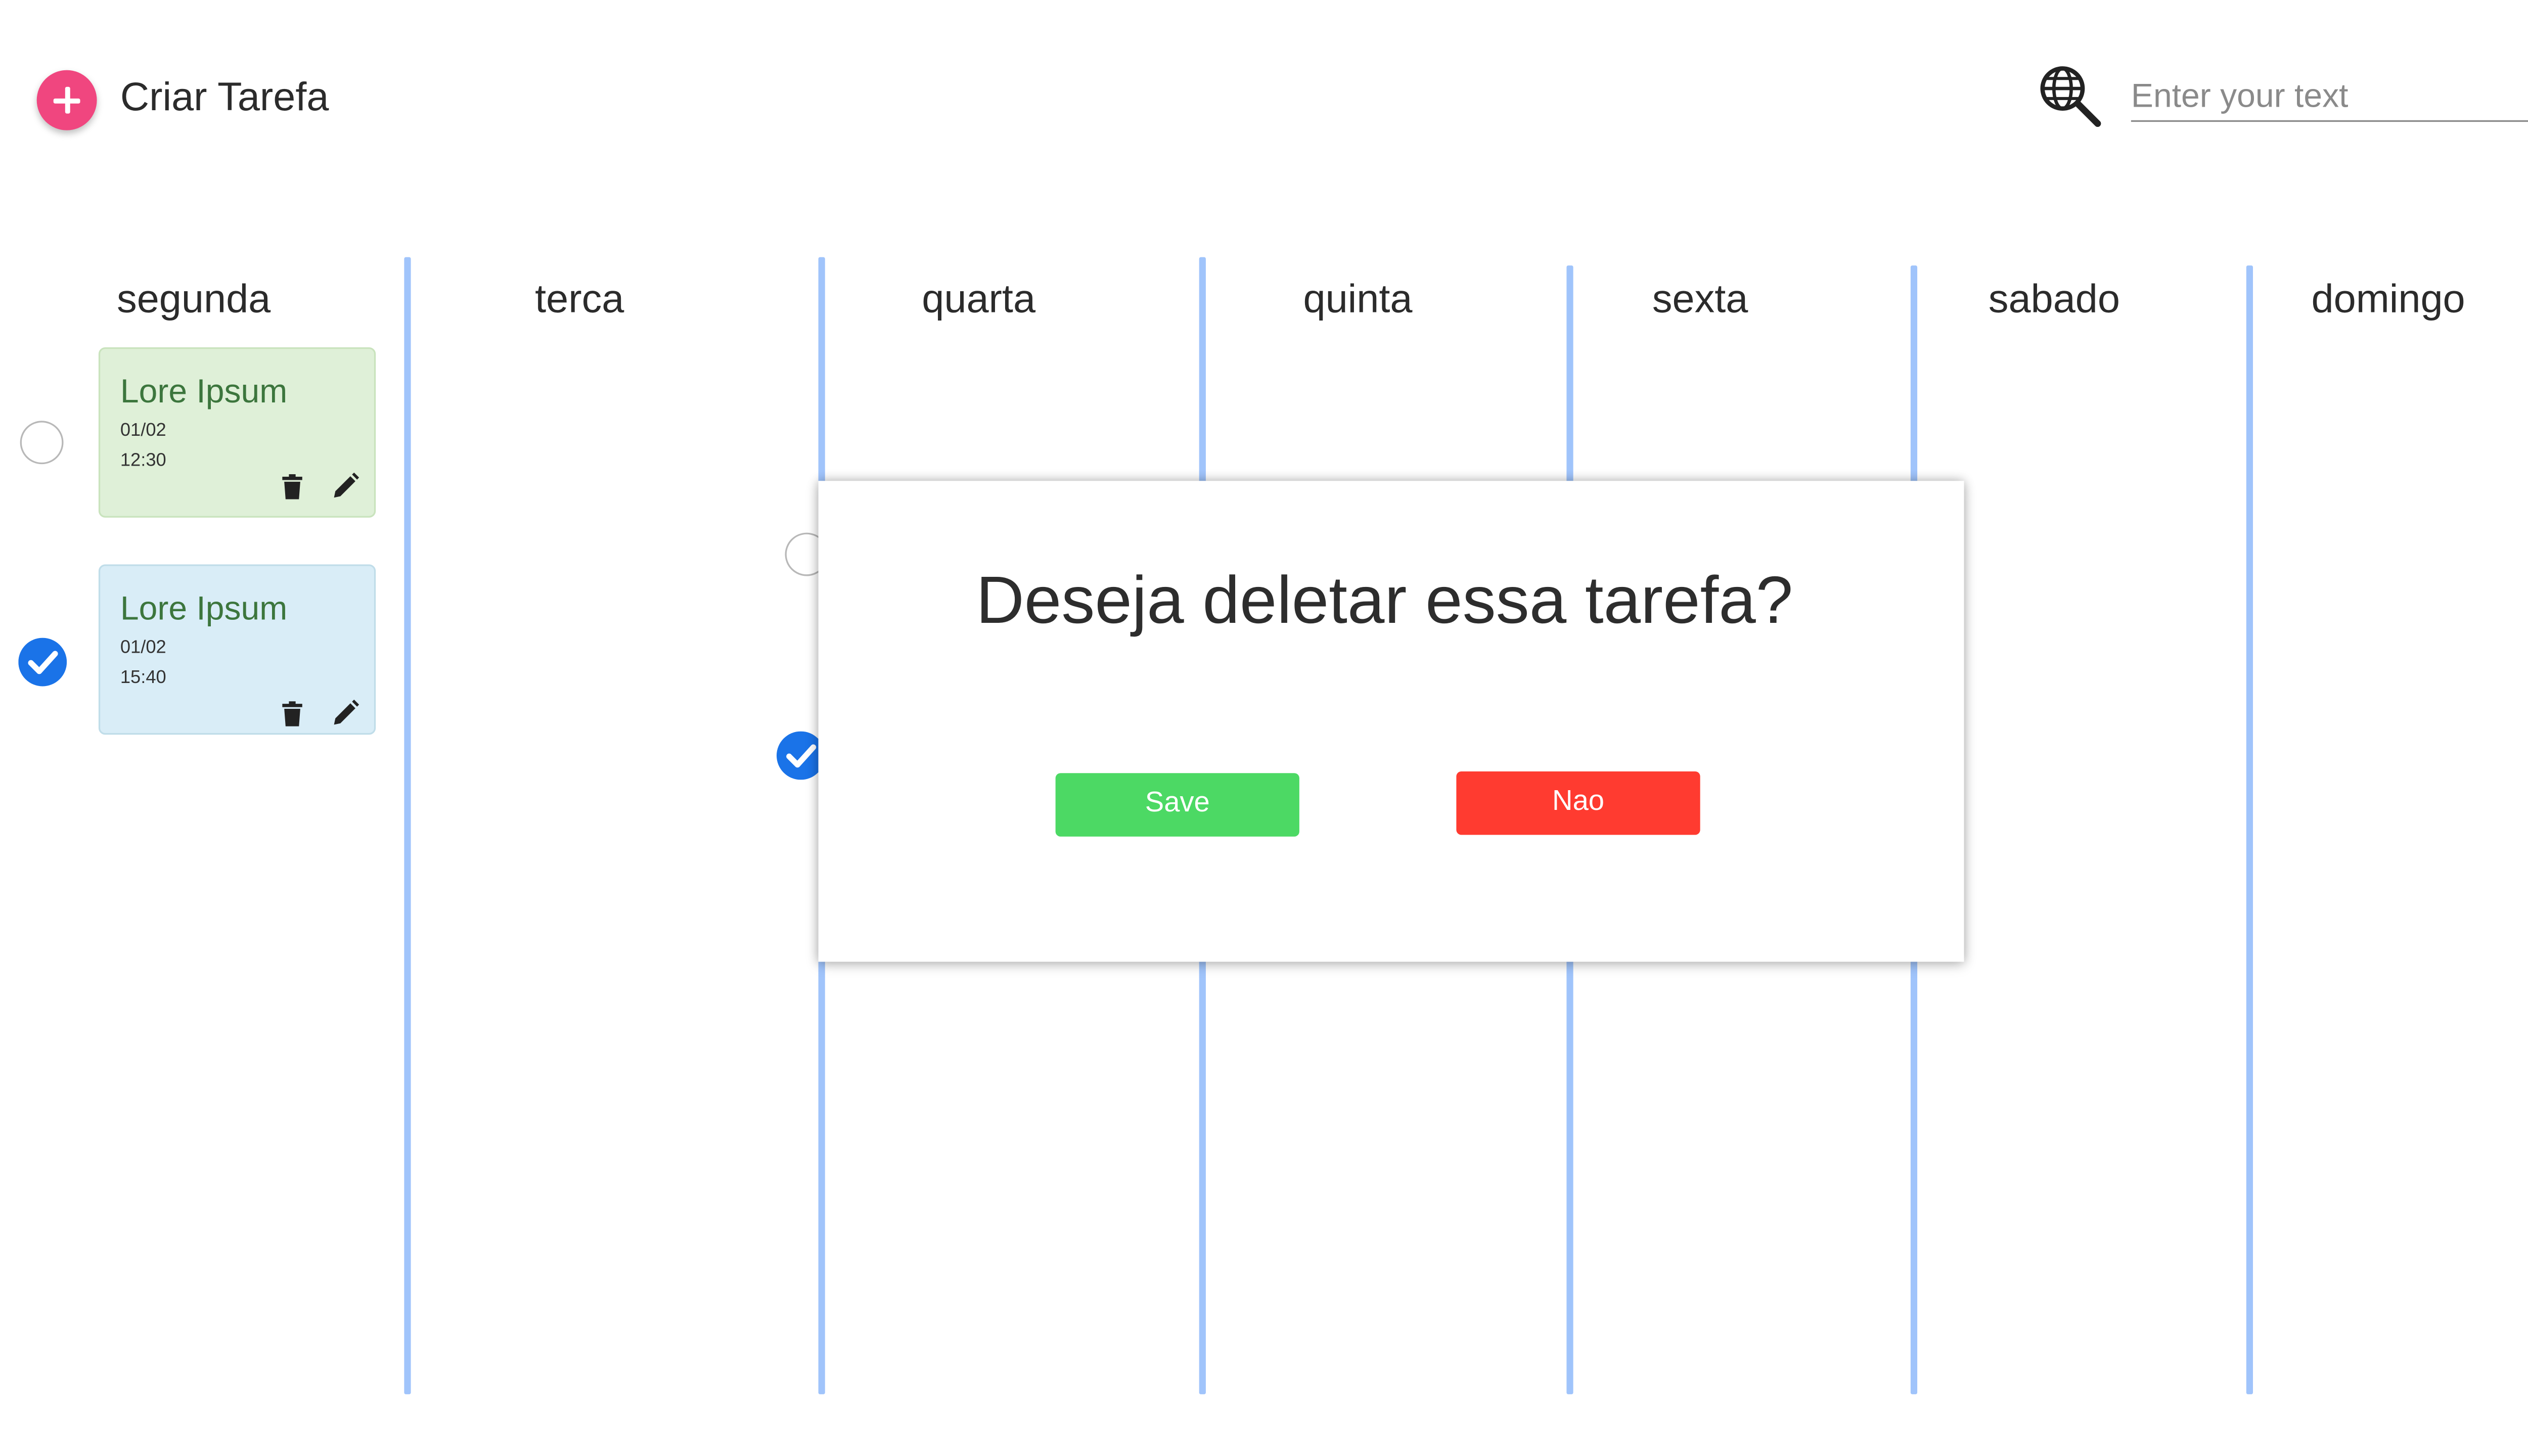 Image resolution: width=2528 pixels, height=1456 pixels. What do you see at coordinates (2054, 300) in the screenshot?
I see `day-label-sabado: sabado` at bounding box center [2054, 300].